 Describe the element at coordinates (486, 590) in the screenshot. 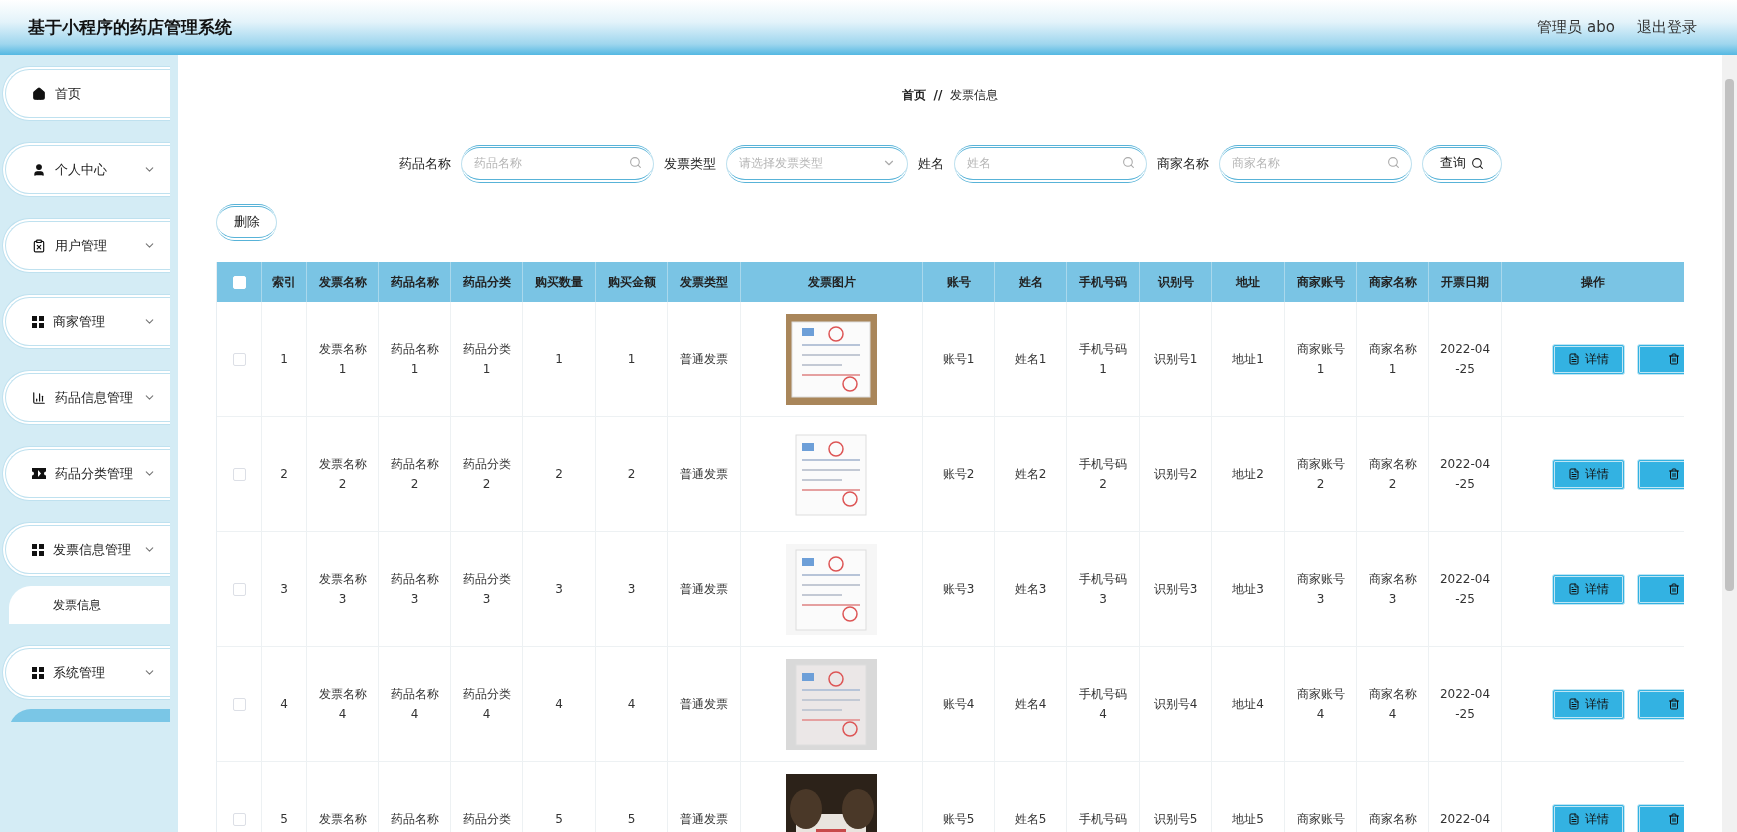

I see `table-cell-text: 药品分类3` at that location.